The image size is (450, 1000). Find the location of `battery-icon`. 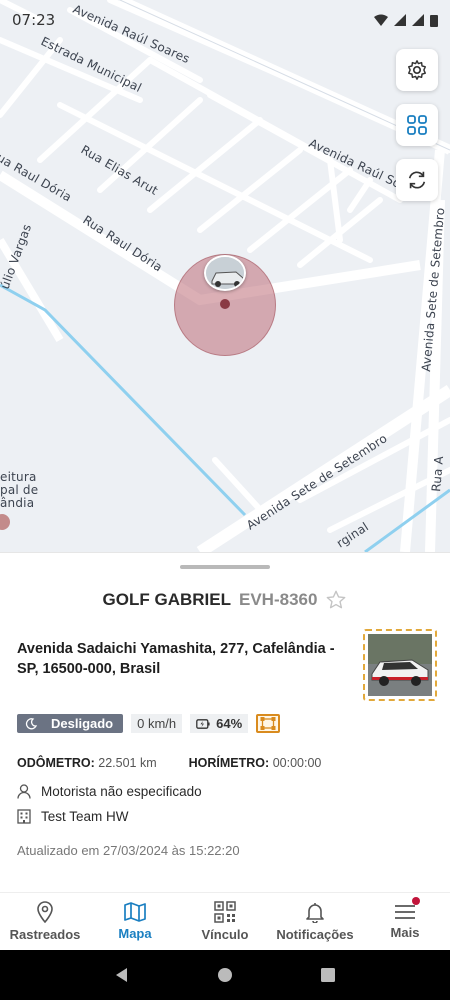

battery-icon is located at coordinates (434, 20).